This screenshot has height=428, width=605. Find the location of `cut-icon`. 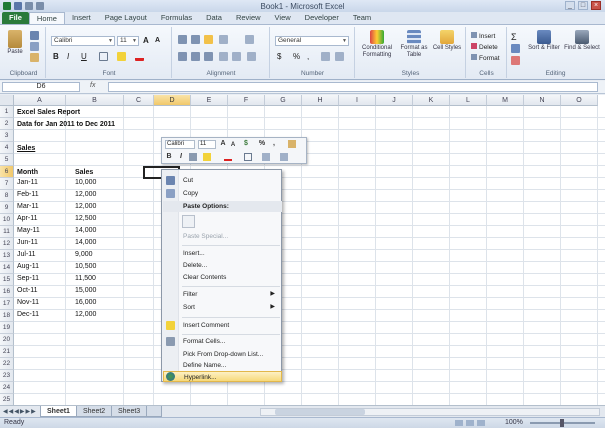

cut-icon is located at coordinates (34, 35).